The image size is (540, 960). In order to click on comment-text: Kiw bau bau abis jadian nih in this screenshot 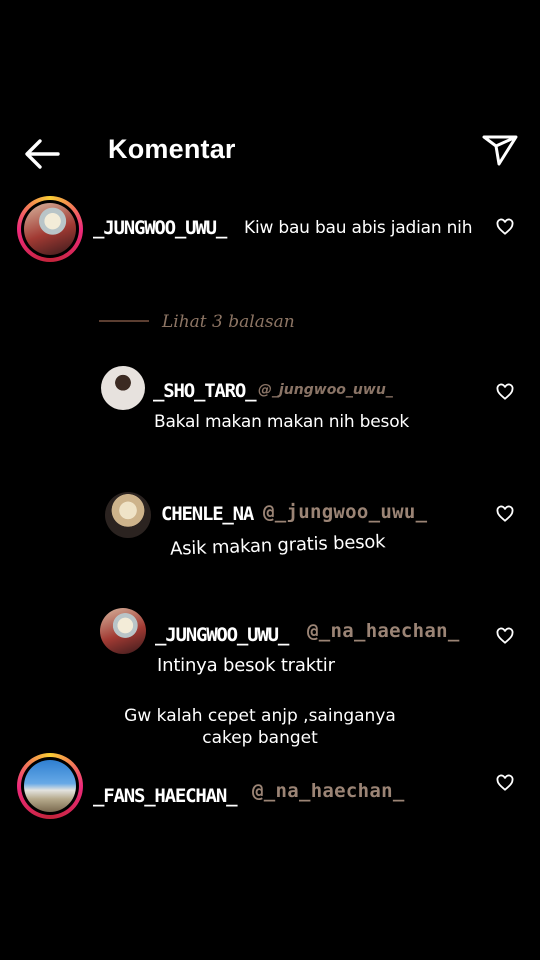, I will do `click(358, 228)`.